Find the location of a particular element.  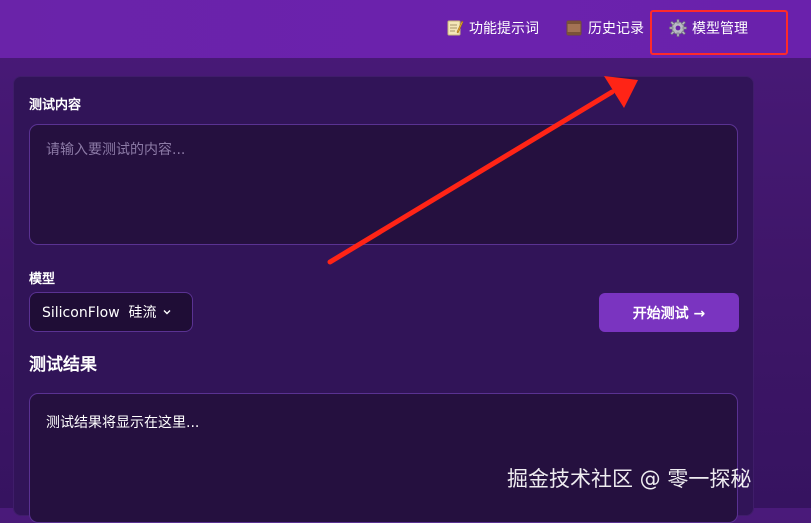

models-highlight-box is located at coordinates (719, 32).